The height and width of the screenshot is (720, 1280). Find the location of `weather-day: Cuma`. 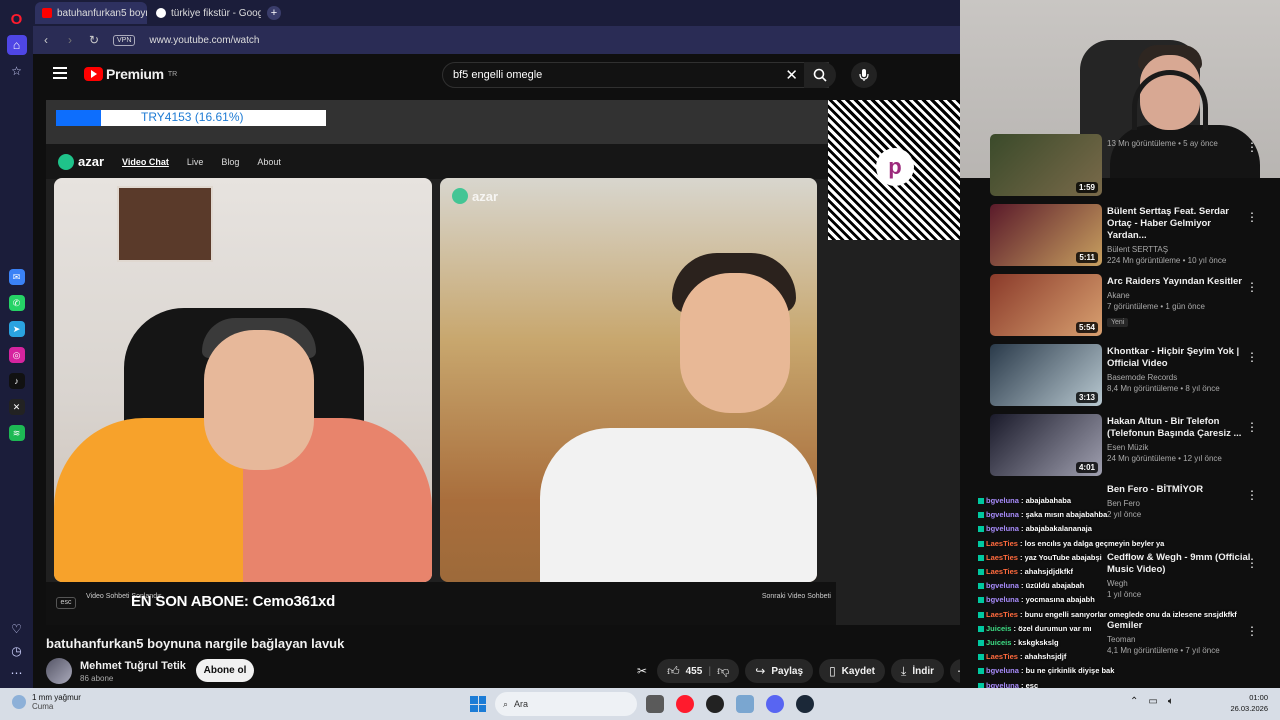

weather-day: Cuma is located at coordinates (43, 706).